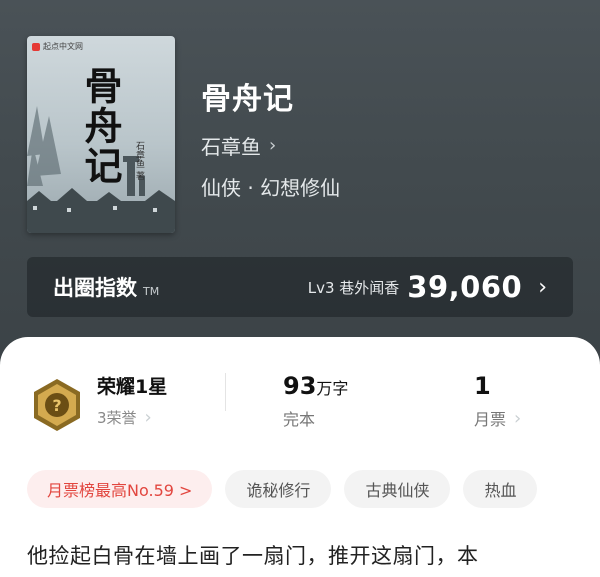  Describe the element at coordinates (117, 418) in the screenshot. I see `honor-count: 3荣誉` at that location.